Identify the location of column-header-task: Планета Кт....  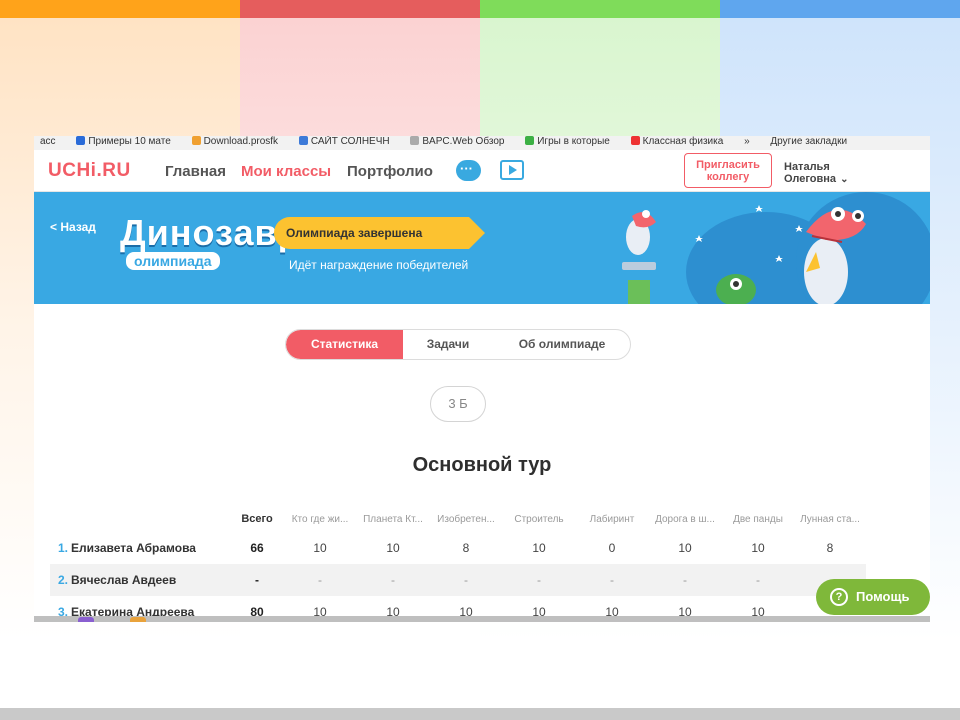
(393, 519).